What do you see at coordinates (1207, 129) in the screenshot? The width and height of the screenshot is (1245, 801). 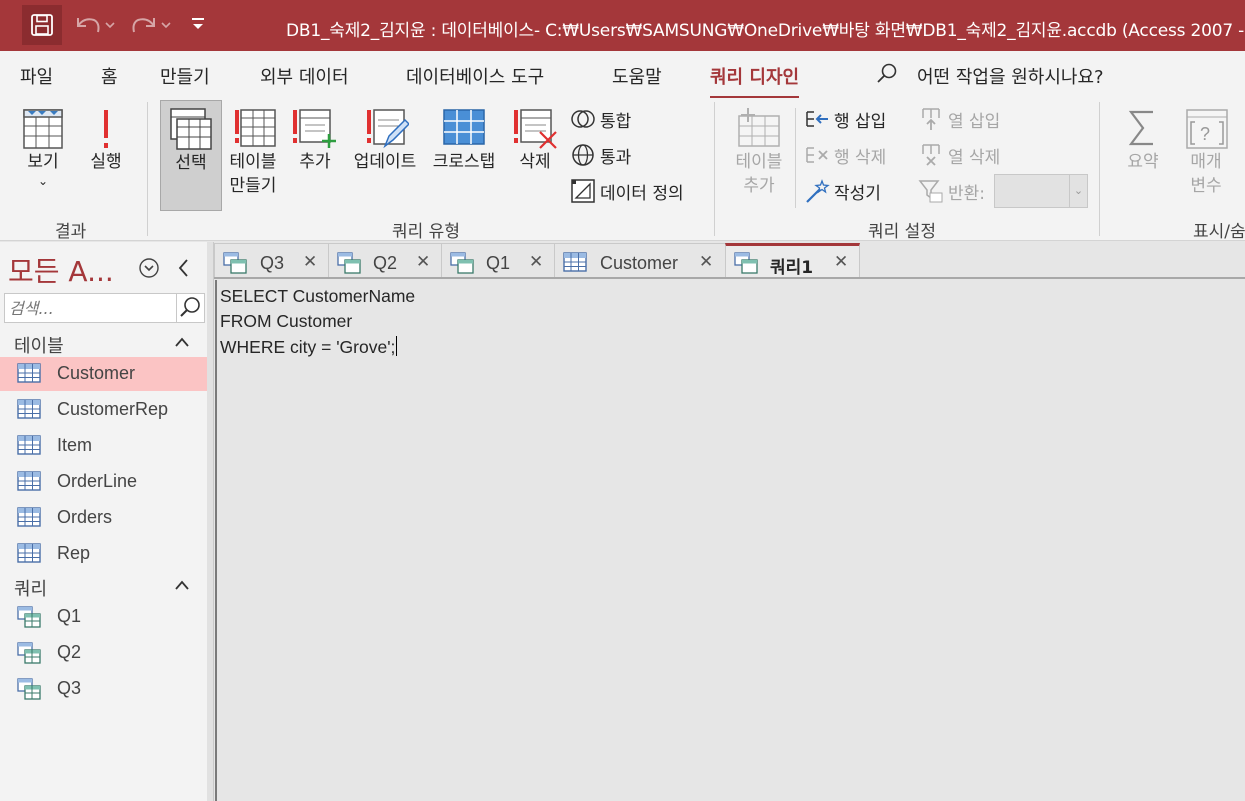 I see `parameters-icon: ?` at bounding box center [1207, 129].